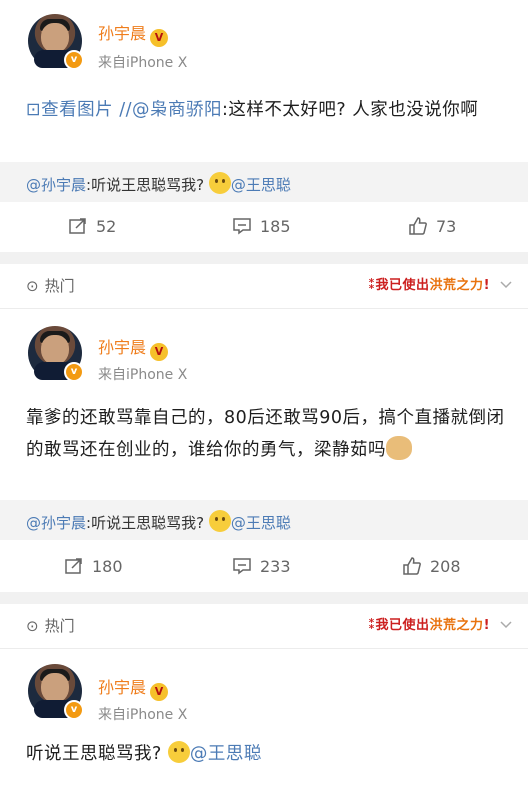 The width and height of the screenshot is (528, 787). What do you see at coordinates (93, 566) in the screenshot?
I see `repost-button: 180` at bounding box center [93, 566].